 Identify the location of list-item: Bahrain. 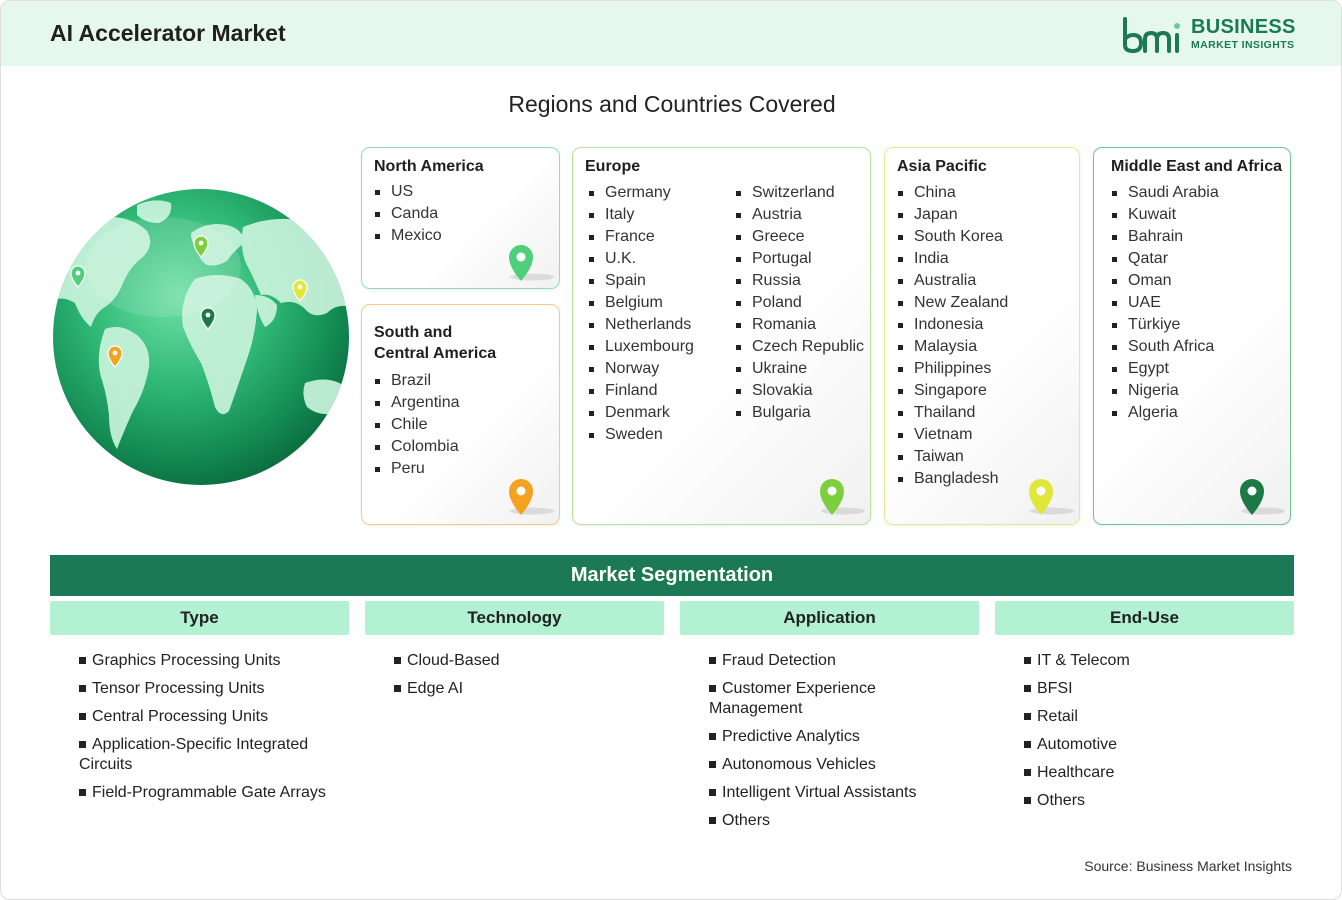
(1165, 237).